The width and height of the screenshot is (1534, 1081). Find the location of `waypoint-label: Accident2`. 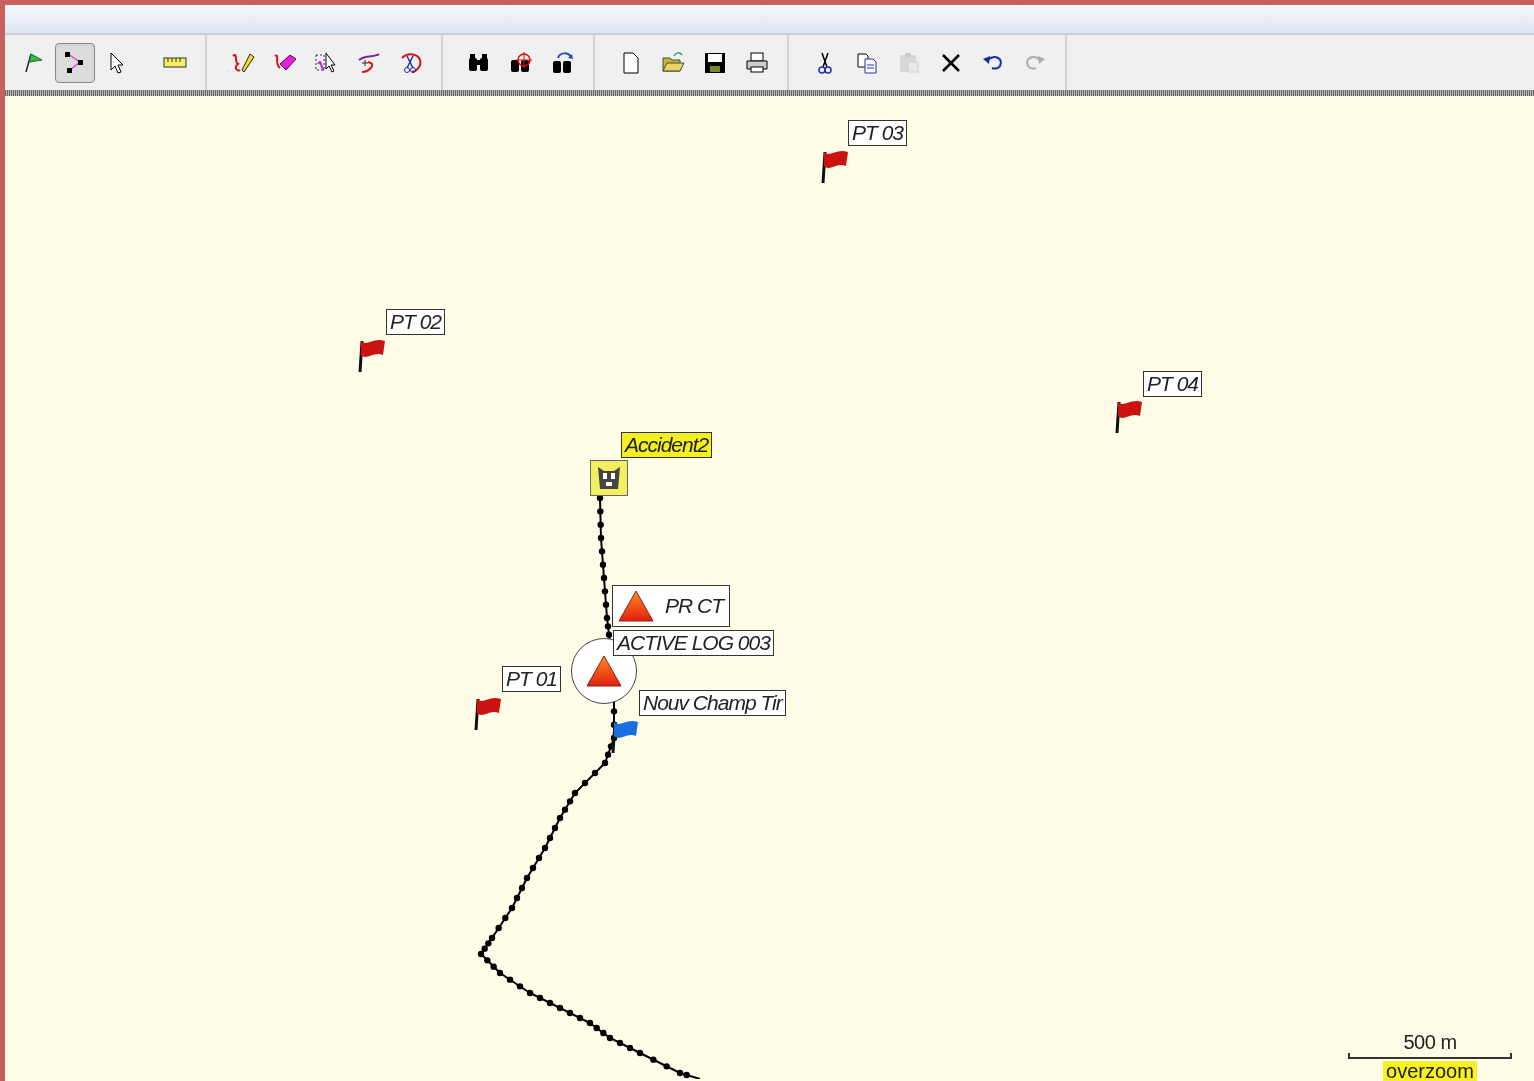

waypoint-label: Accident2 is located at coordinates (667, 445).